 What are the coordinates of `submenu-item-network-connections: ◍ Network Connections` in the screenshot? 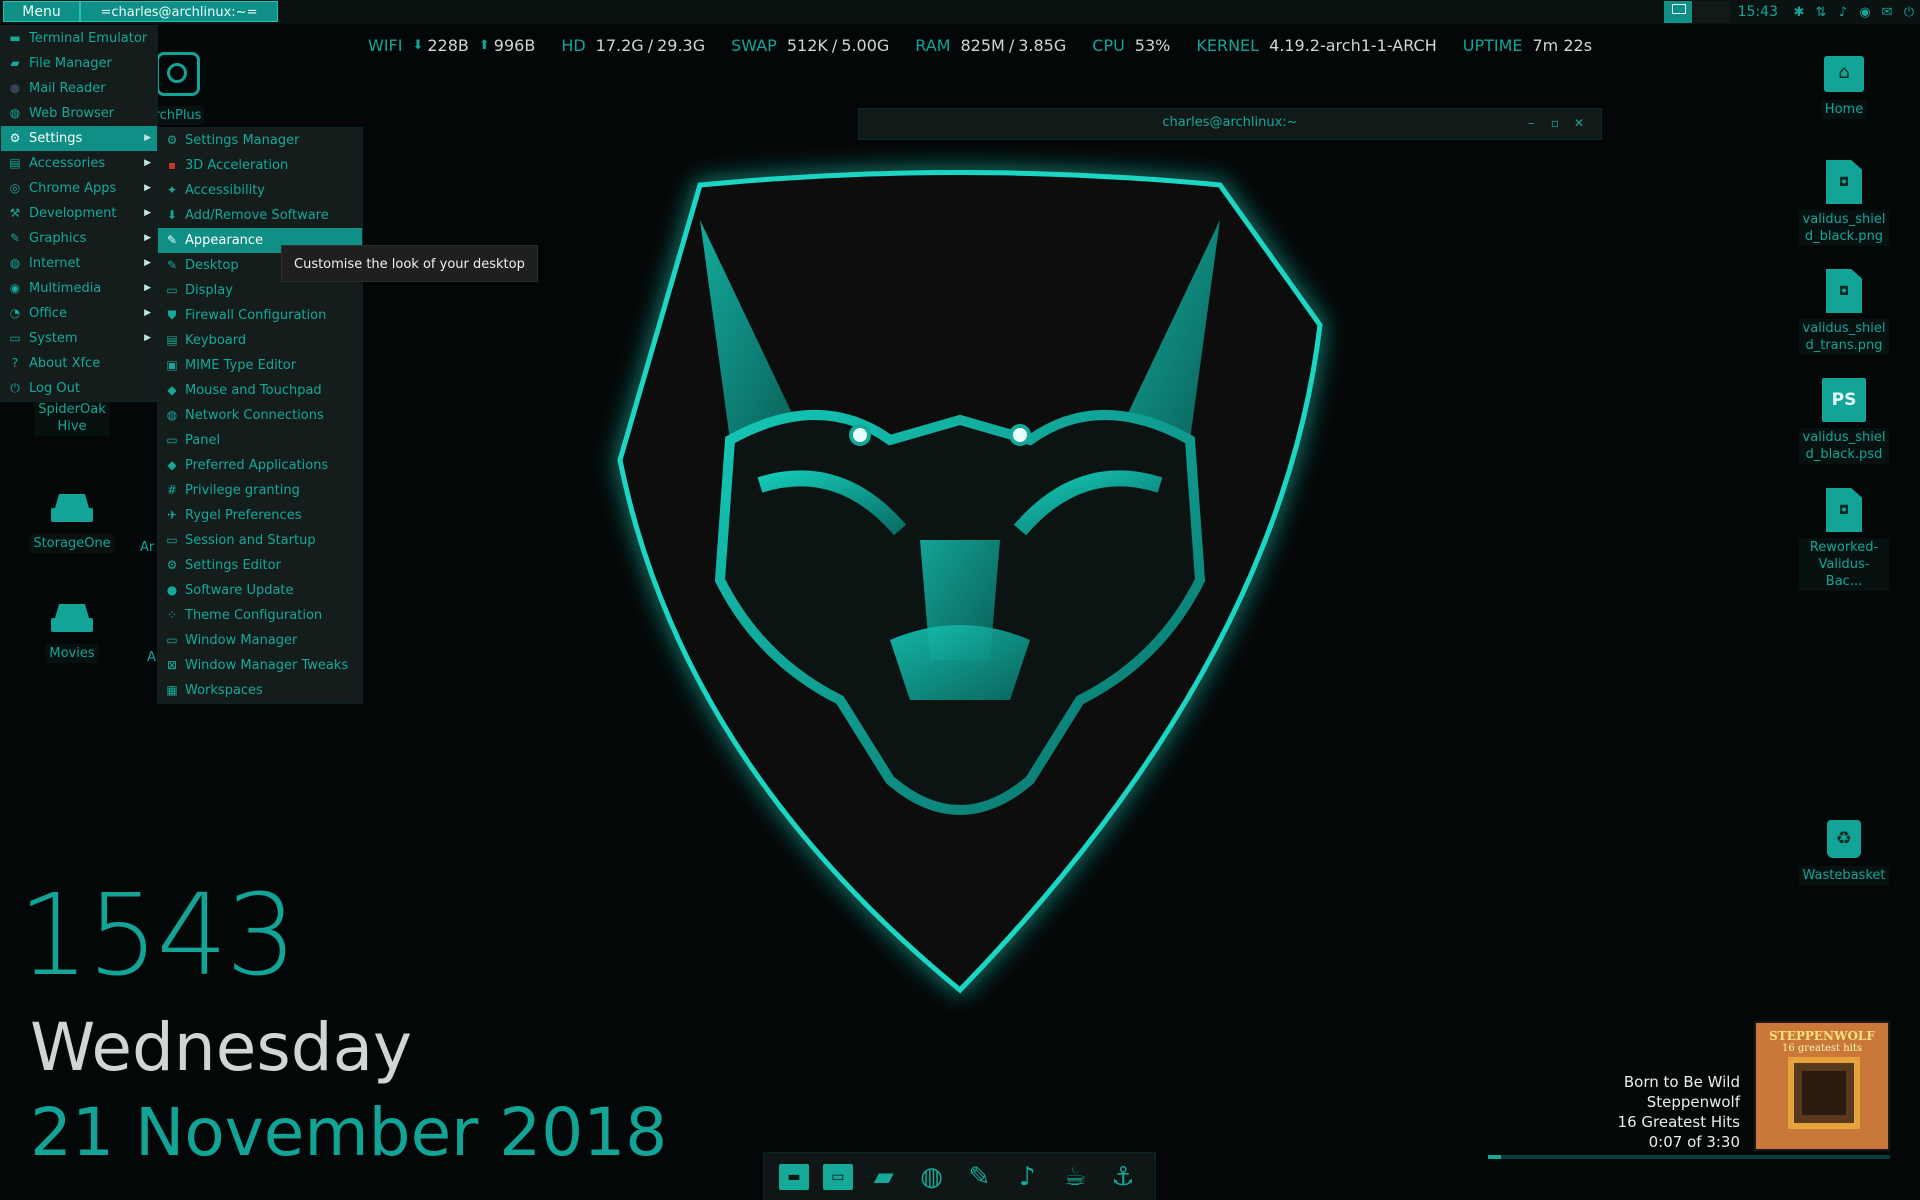 It's located at (260, 415).